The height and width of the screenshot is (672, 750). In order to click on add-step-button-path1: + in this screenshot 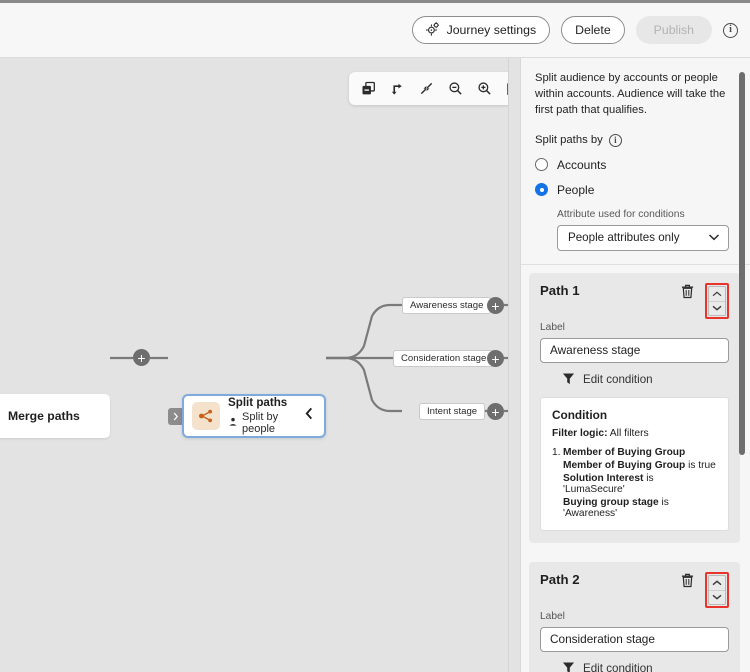, I will do `click(495, 305)`.